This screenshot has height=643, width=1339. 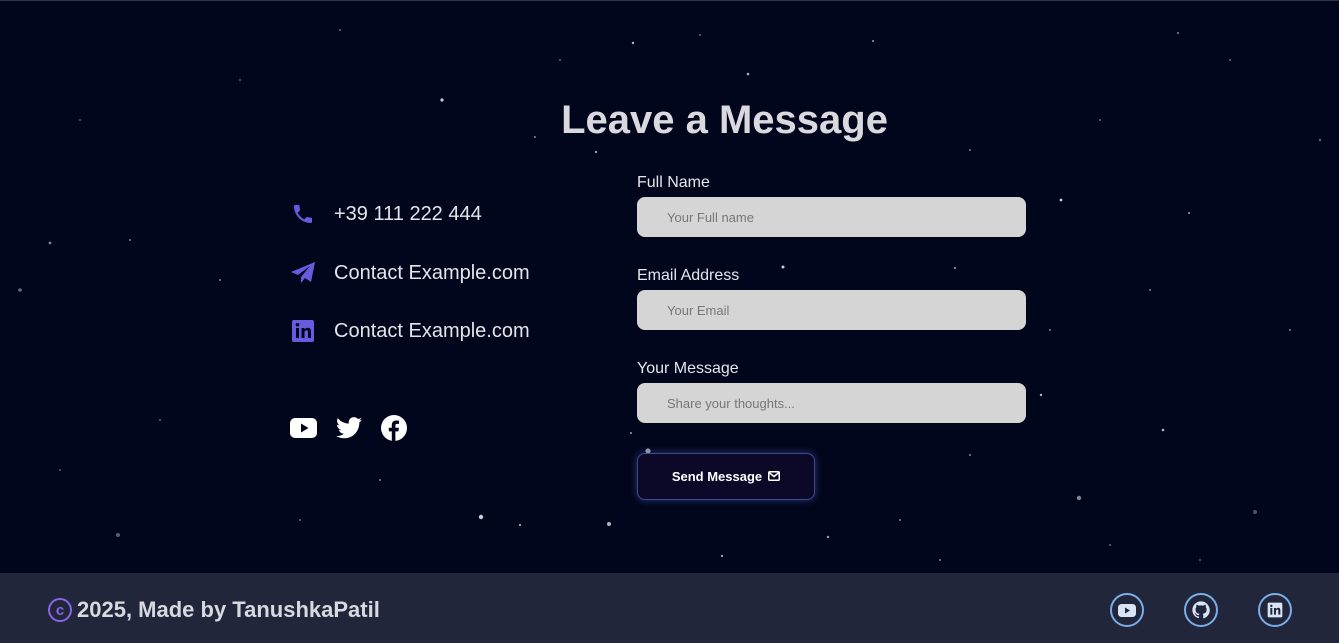 I want to click on send-message-label: Send Message, so click(x=717, y=476).